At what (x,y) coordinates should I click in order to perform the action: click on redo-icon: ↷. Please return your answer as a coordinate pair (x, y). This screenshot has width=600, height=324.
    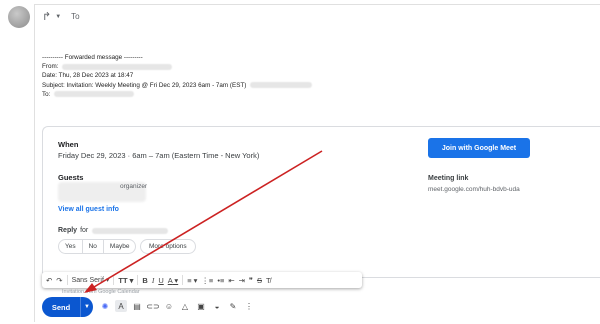
    Looking at the image, I should click on (59, 280).